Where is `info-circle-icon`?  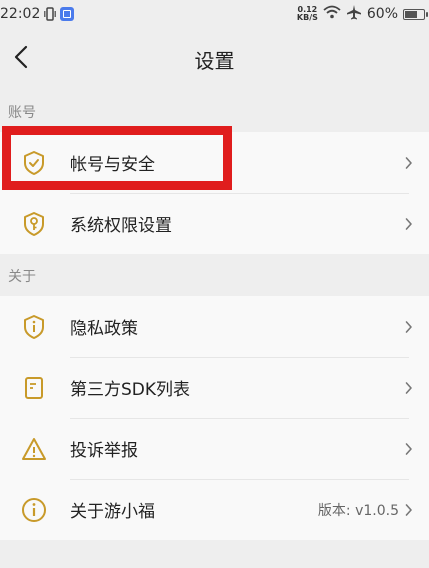
info-circle-icon is located at coordinates (34, 510).